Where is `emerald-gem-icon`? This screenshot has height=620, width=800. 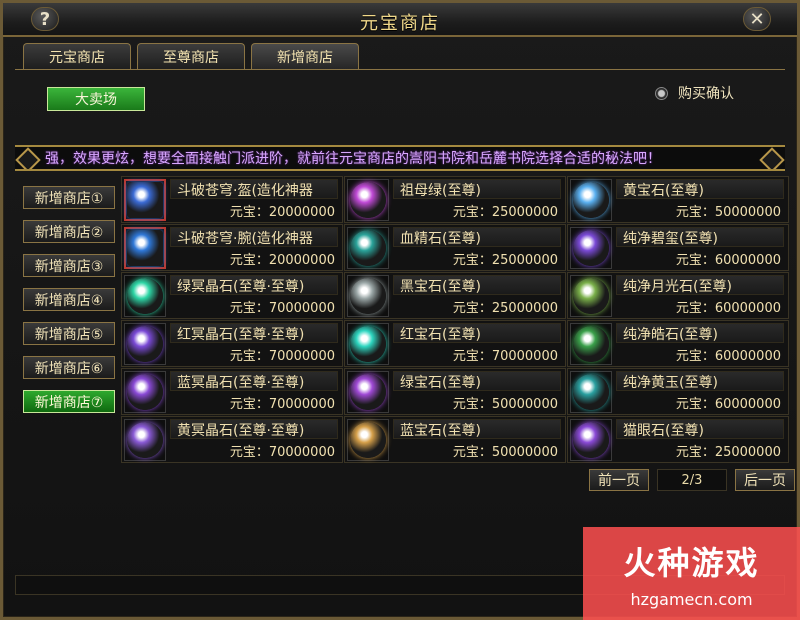
emerald-gem-icon is located at coordinates (368, 200).